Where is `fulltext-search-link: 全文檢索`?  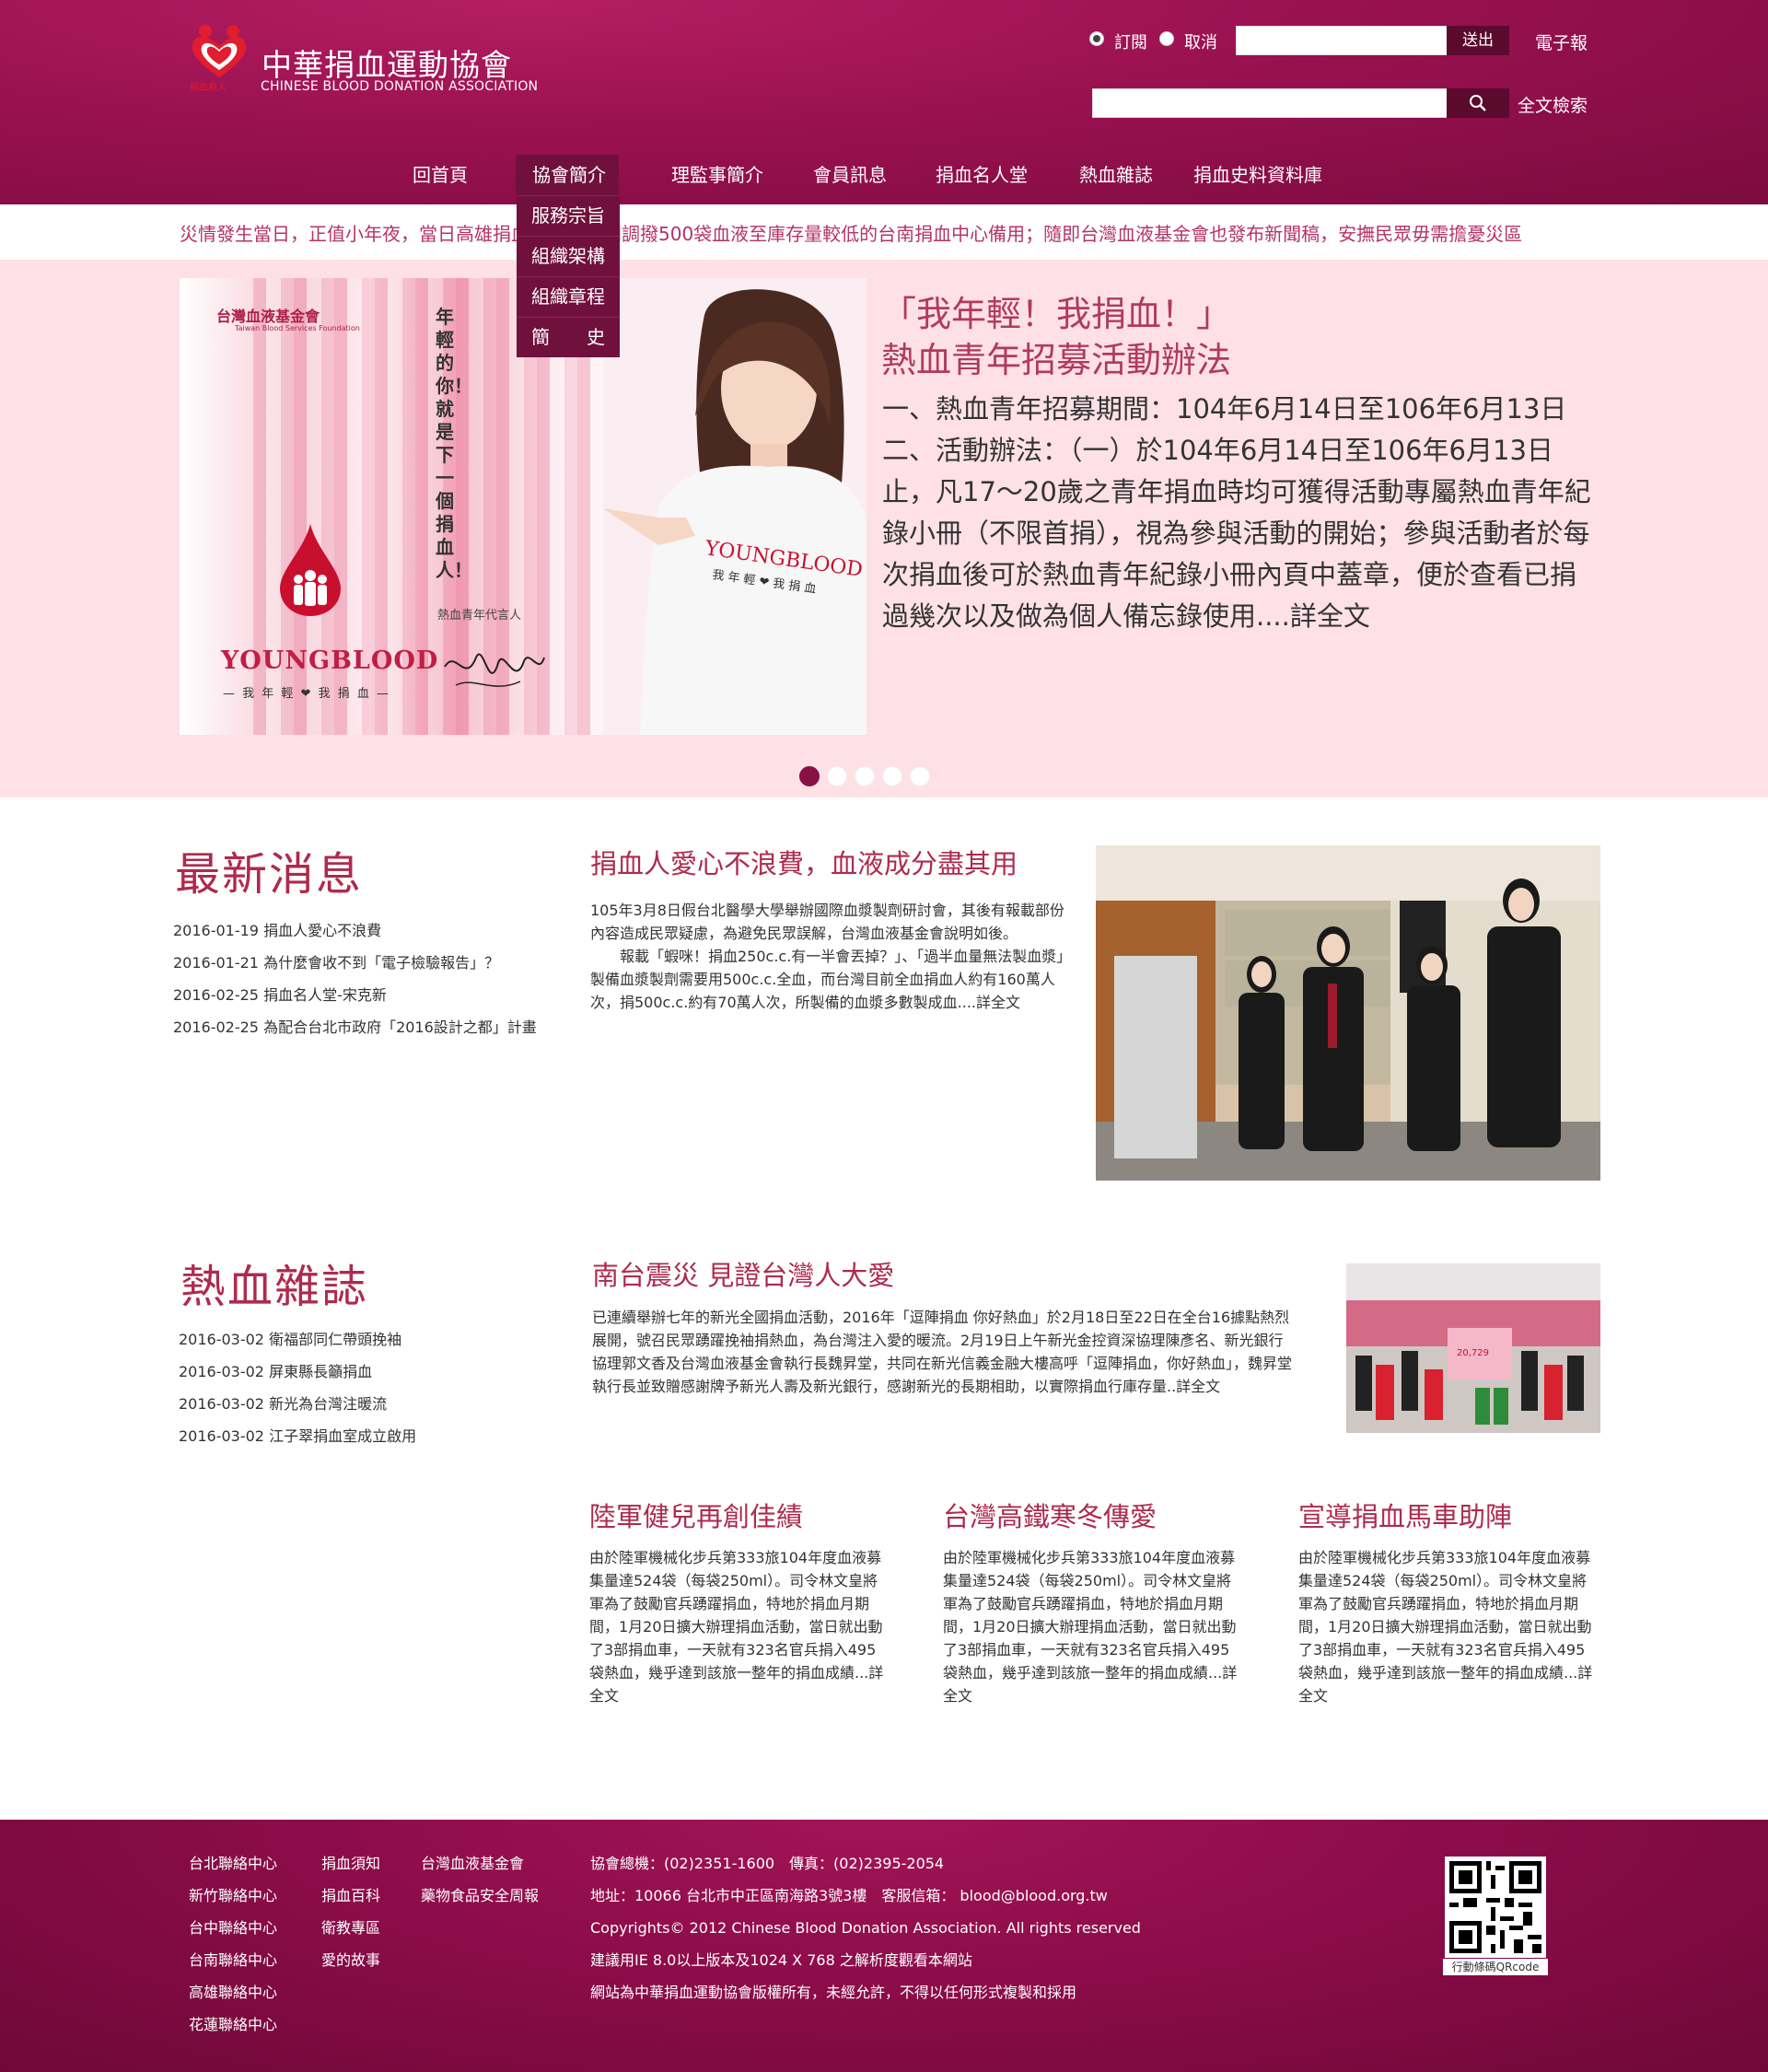 fulltext-search-link: 全文檢索 is located at coordinates (1553, 104).